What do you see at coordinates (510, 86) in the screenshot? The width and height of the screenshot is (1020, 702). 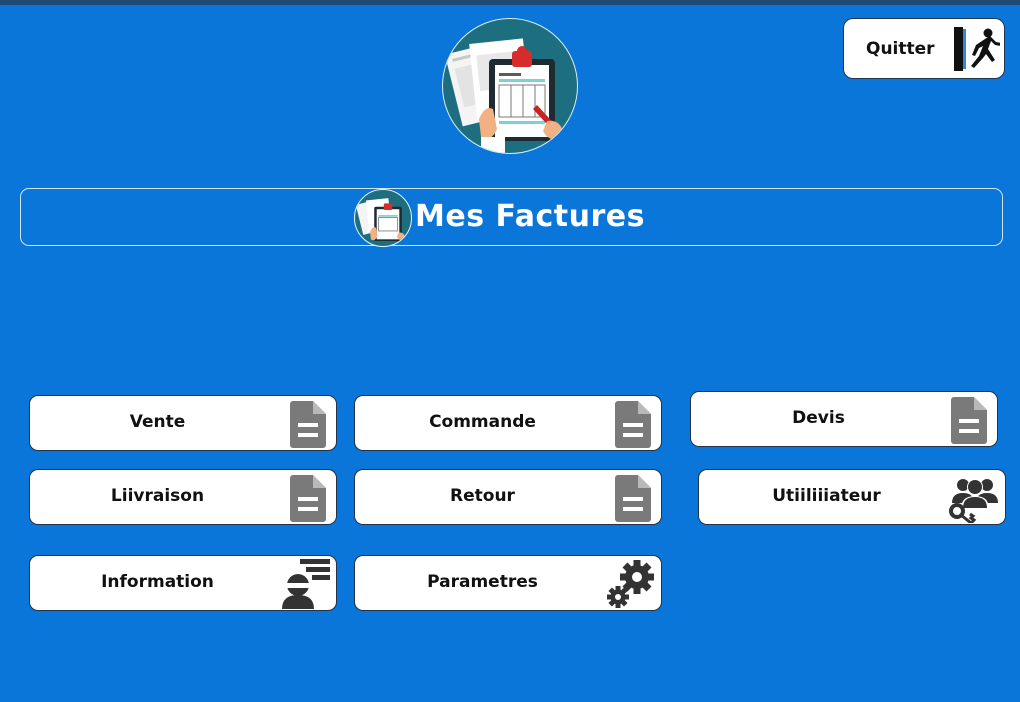 I see `app-logo` at bounding box center [510, 86].